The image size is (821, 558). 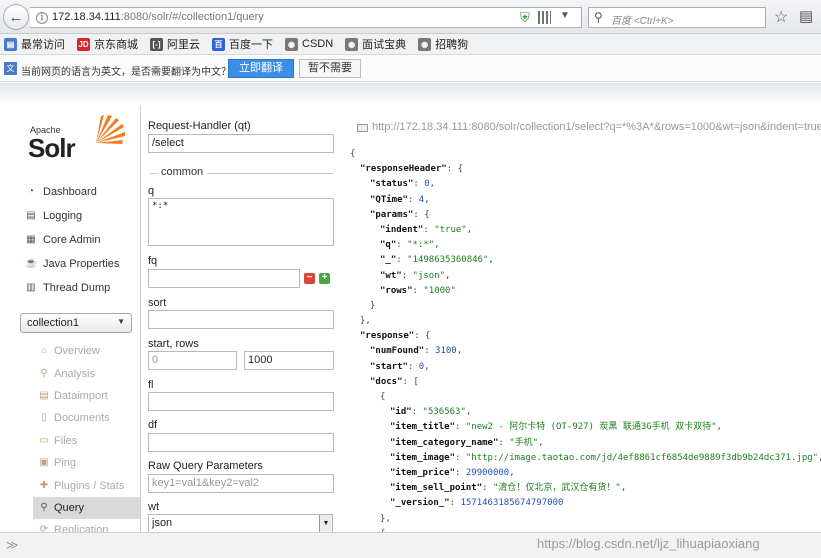 What do you see at coordinates (44, 418) in the screenshot?
I see `documents-icon: ▯` at bounding box center [44, 418].